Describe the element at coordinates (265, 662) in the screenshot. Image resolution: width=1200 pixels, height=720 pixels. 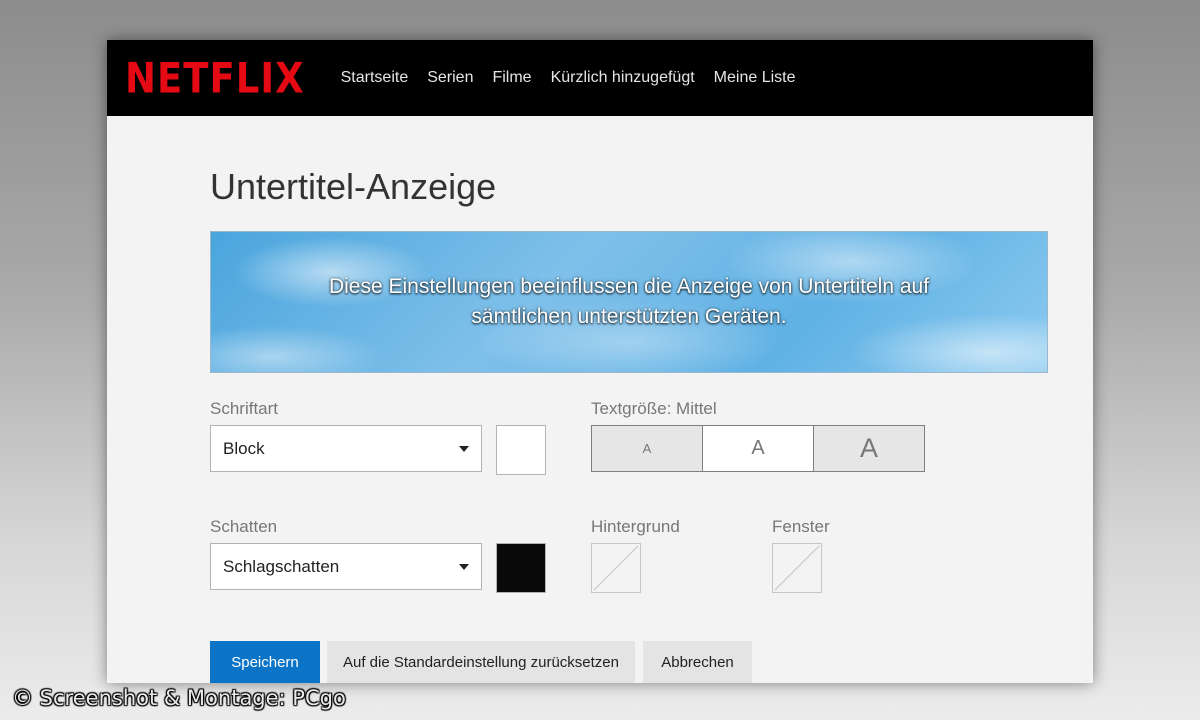
I see `save-button: Speichern` at that location.